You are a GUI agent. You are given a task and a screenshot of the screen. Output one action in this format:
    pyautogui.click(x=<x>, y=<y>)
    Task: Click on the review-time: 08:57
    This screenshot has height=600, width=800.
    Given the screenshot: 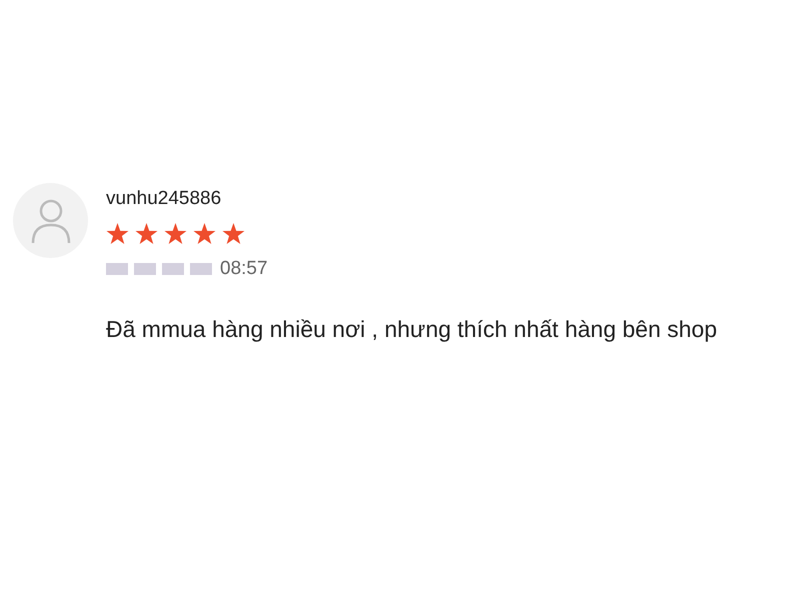 What is the action you would take?
    pyautogui.click(x=244, y=269)
    